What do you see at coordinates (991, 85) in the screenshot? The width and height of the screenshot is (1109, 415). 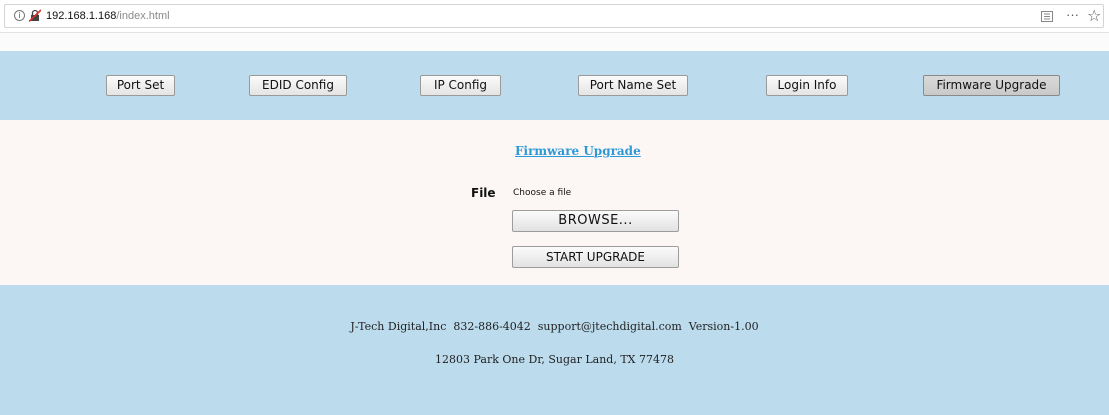 I see `firmware-upgrade-button: Firmware Upgrade` at bounding box center [991, 85].